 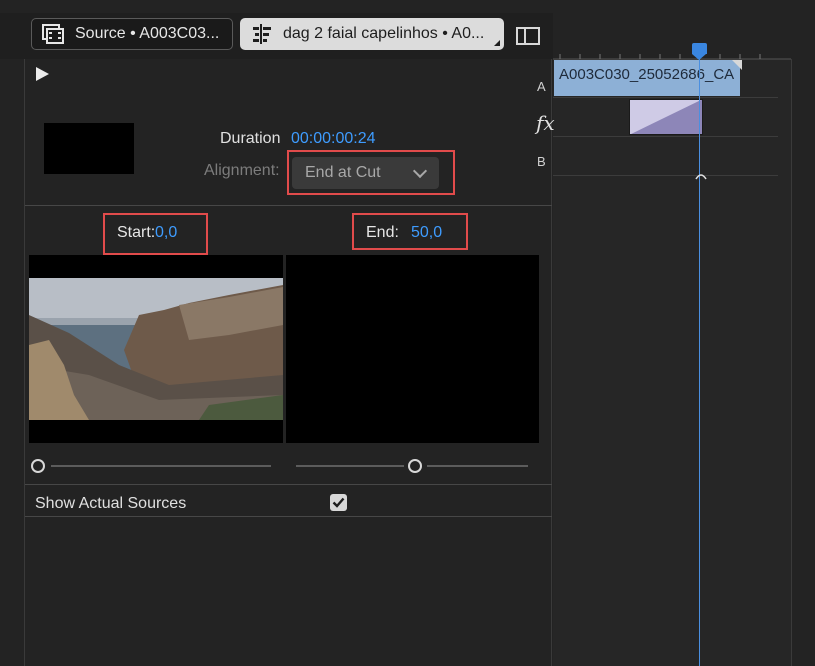 I want to click on start-slider-handle, so click(x=38, y=466).